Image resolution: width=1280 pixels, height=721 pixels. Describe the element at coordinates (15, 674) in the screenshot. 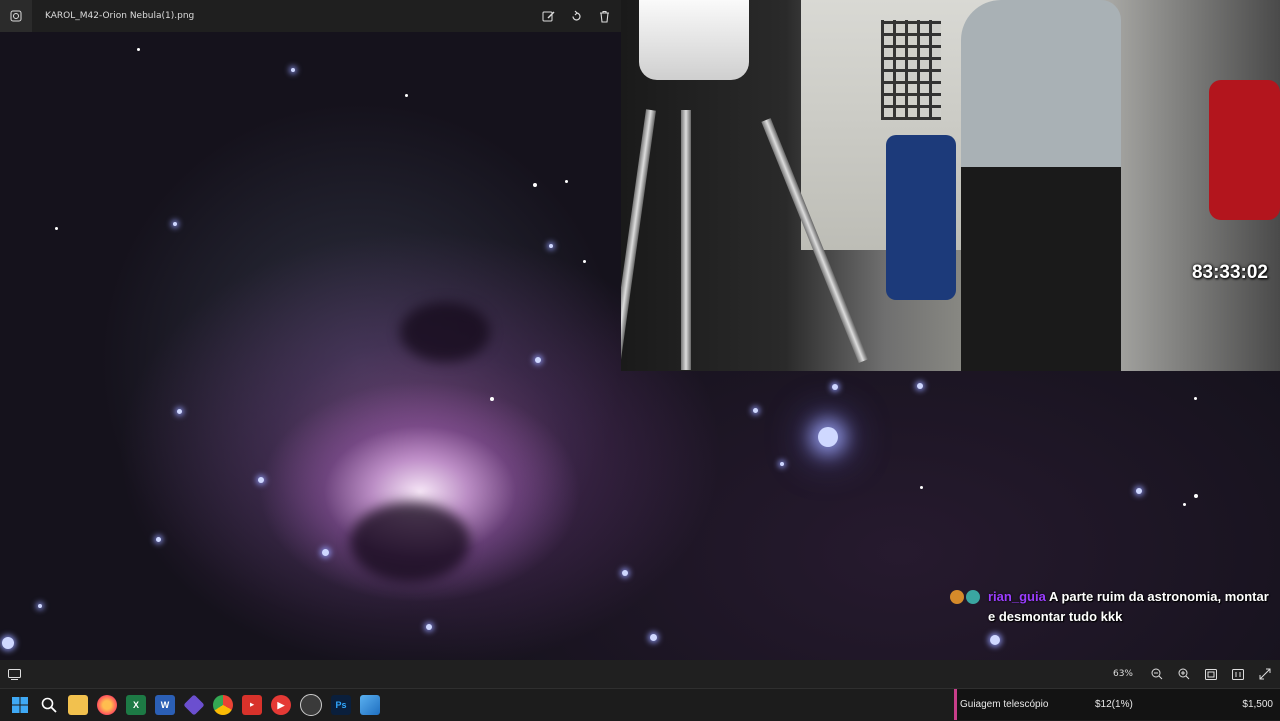

I see `filmstrip-icon` at that location.